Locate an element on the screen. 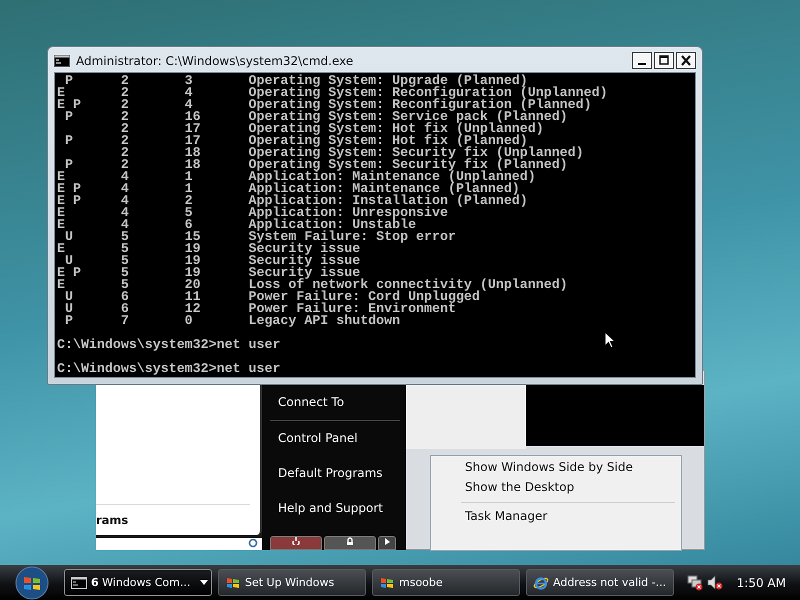  reason-cell-text: Operating System: Security fix (Planned) is located at coordinates (408, 165).